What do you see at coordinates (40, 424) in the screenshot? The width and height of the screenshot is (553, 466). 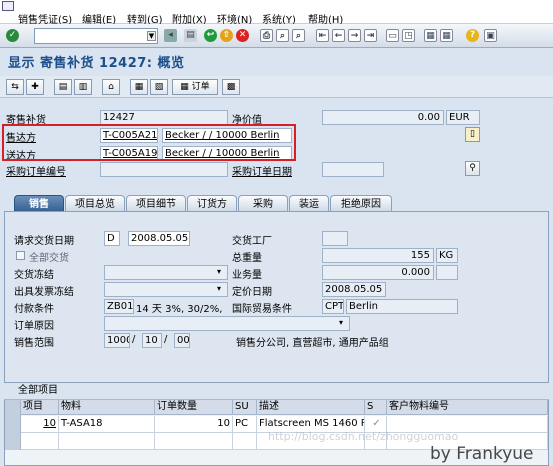 I see `row1-item: 10` at bounding box center [40, 424].